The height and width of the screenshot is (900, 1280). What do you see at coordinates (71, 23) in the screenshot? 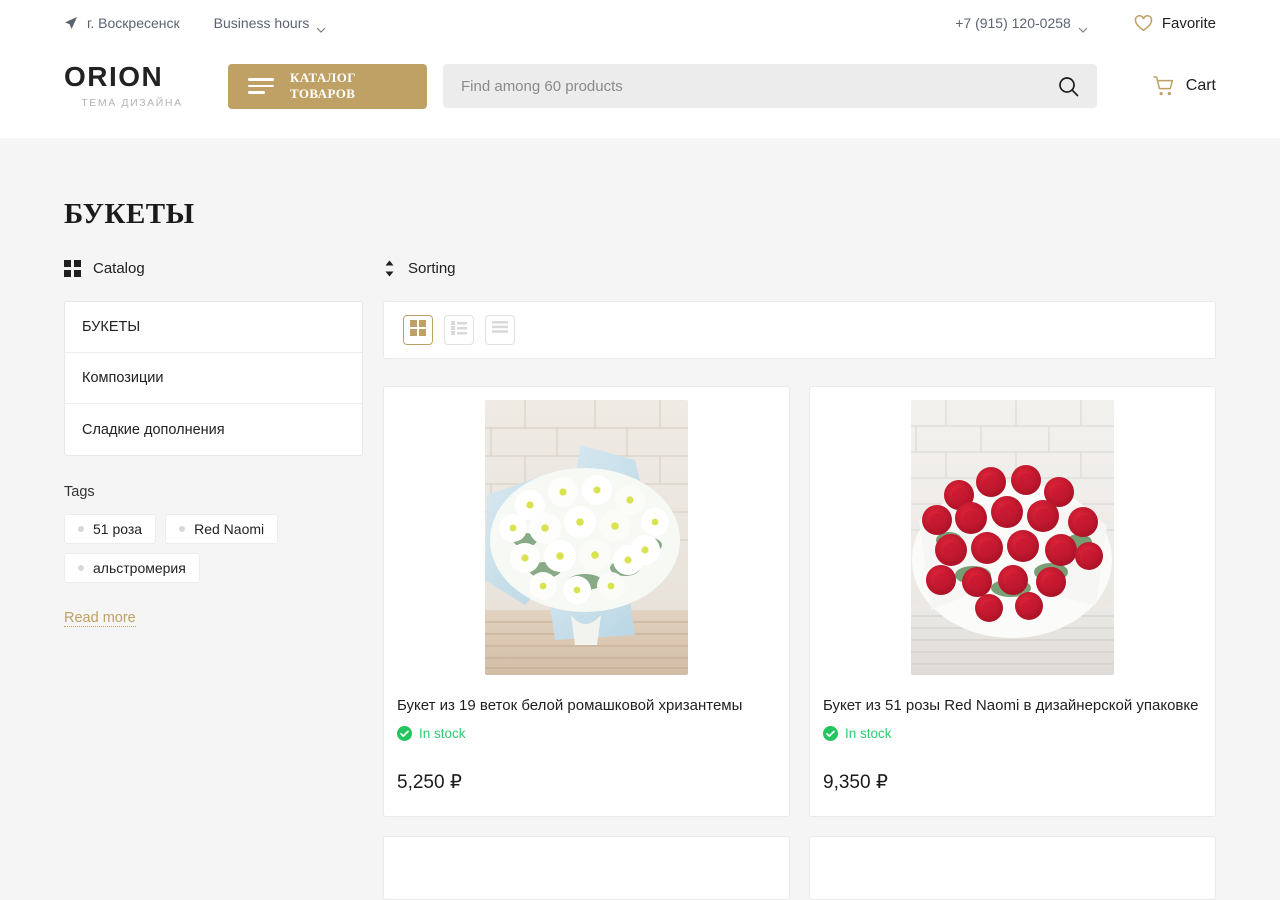
I see `location-arrow-icon` at bounding box center [71, 23].